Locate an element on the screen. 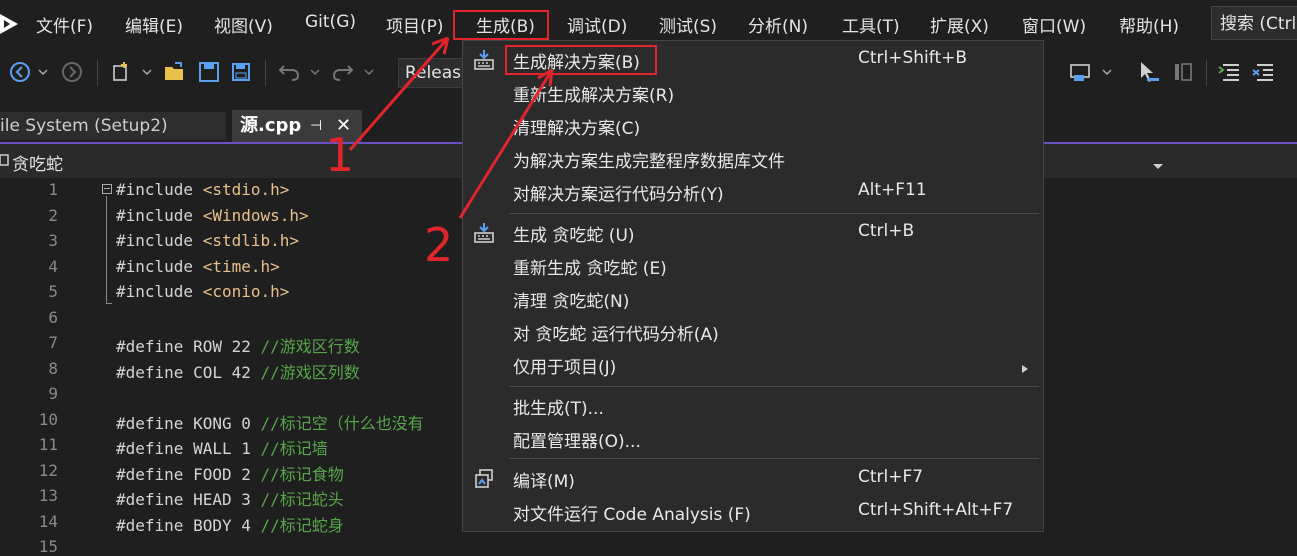  annotation-number-1: 1 is located at coordinates (340, 155).